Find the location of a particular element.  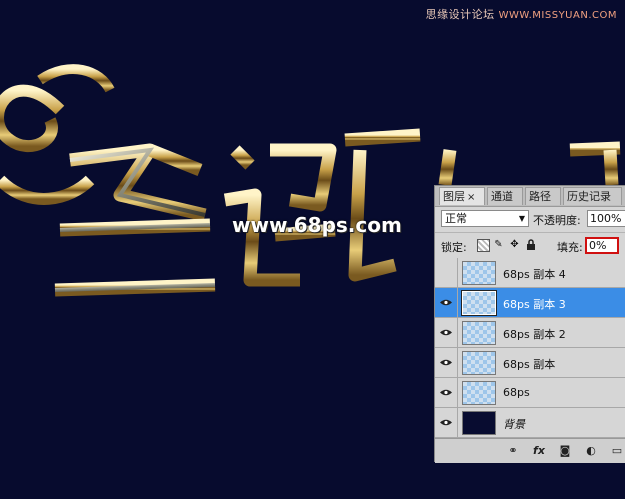

panel-footer: ⚭ fx ◙ ◐ ▭ is located at coordinates (530, 450).